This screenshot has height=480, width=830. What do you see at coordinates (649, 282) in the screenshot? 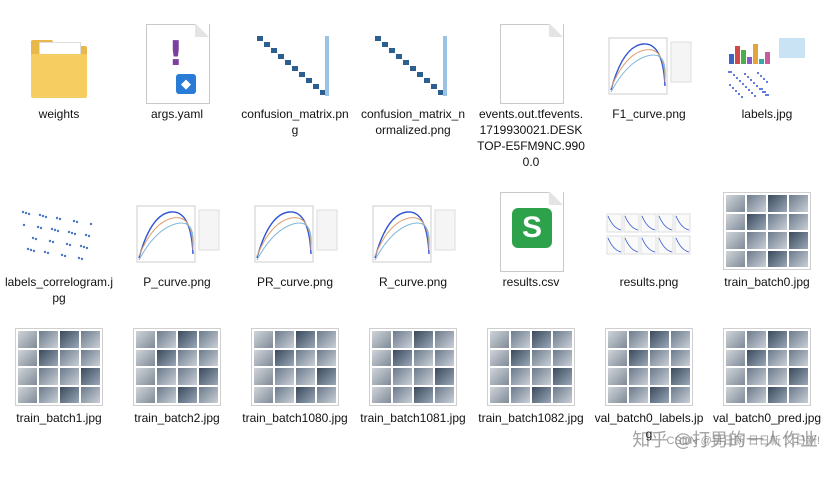
I see `file-name-label: results.png` at bounding box center [649, 282].